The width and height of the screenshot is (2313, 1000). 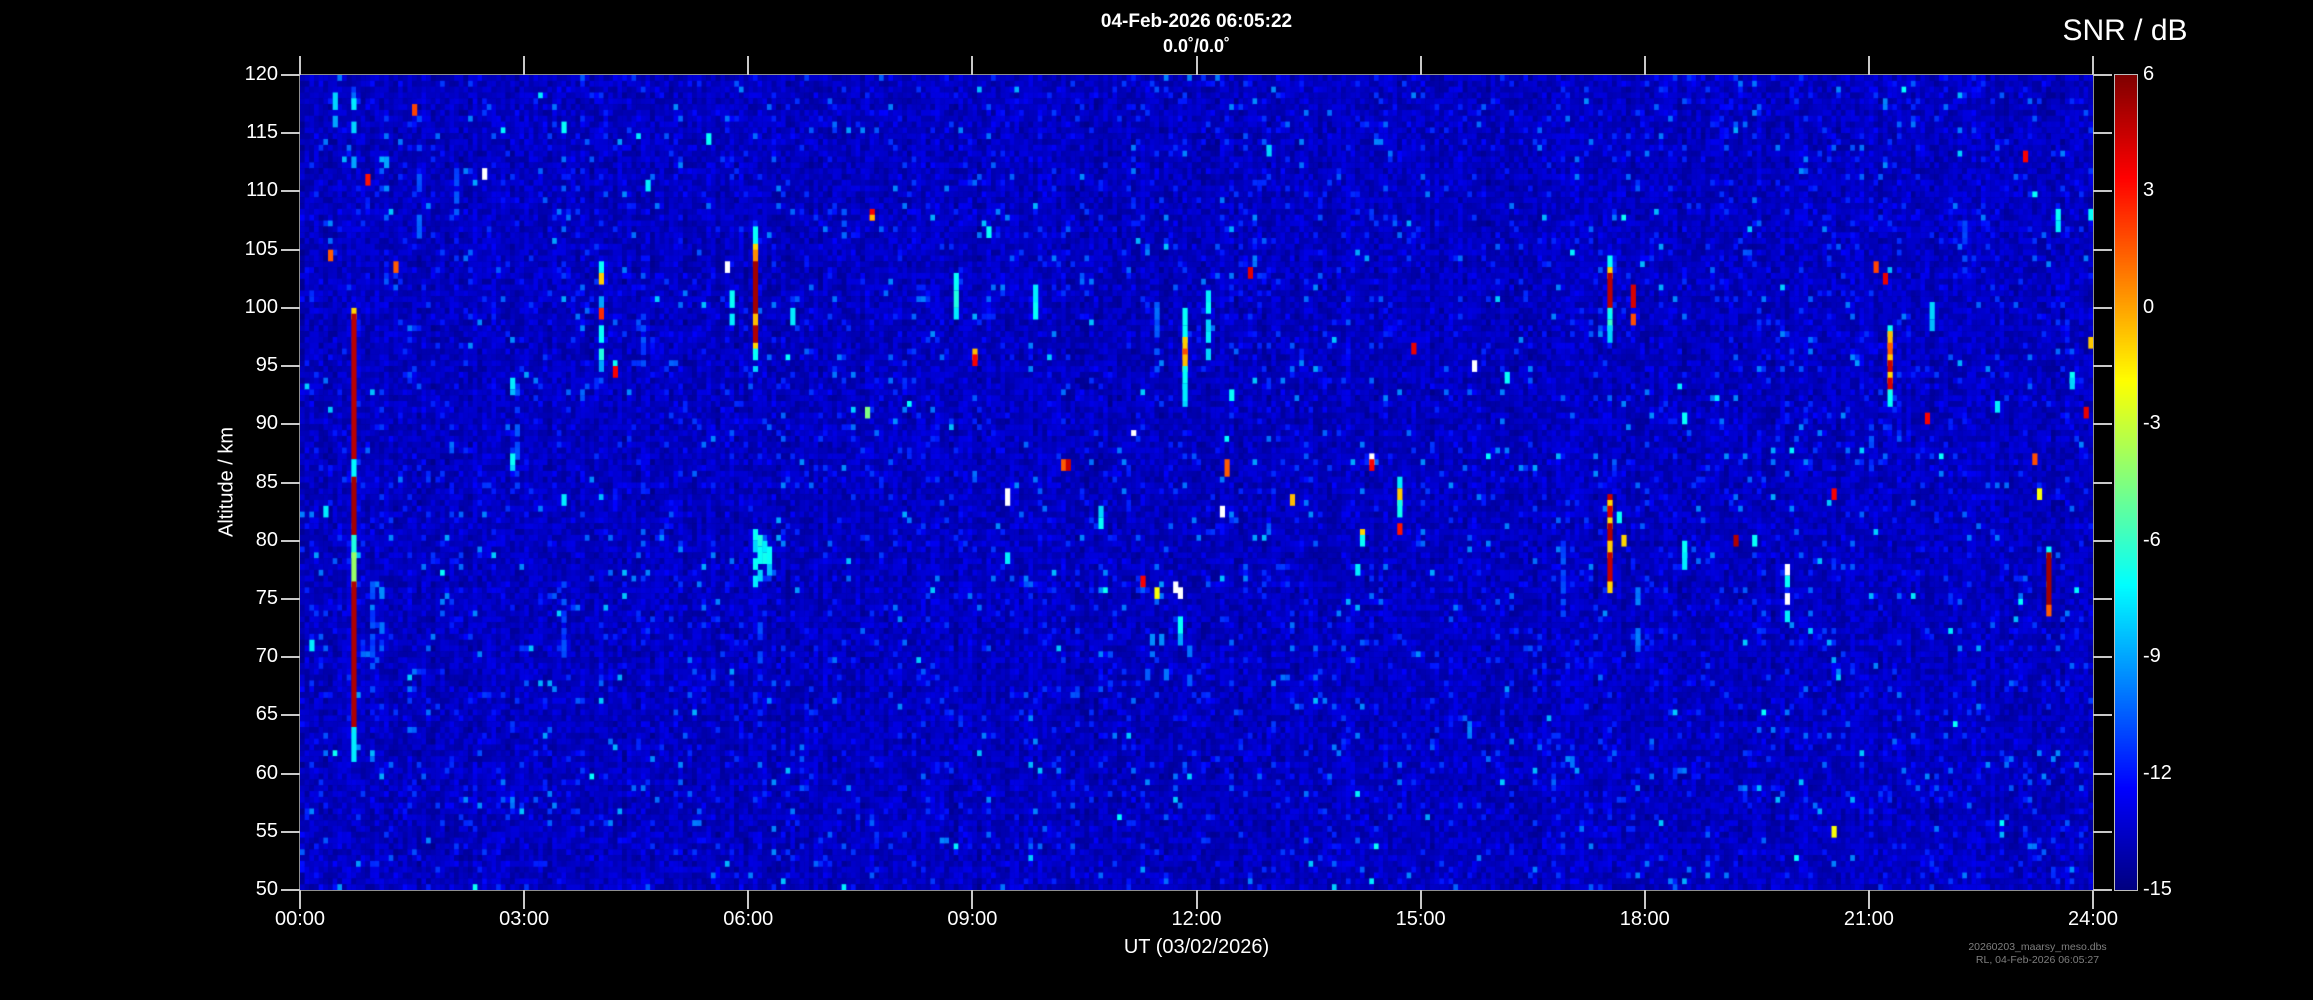 What do you see at coordinates (262, 132) in the screenshot?
I see `y-tick-label: 115` at bounding box center [262, 132].